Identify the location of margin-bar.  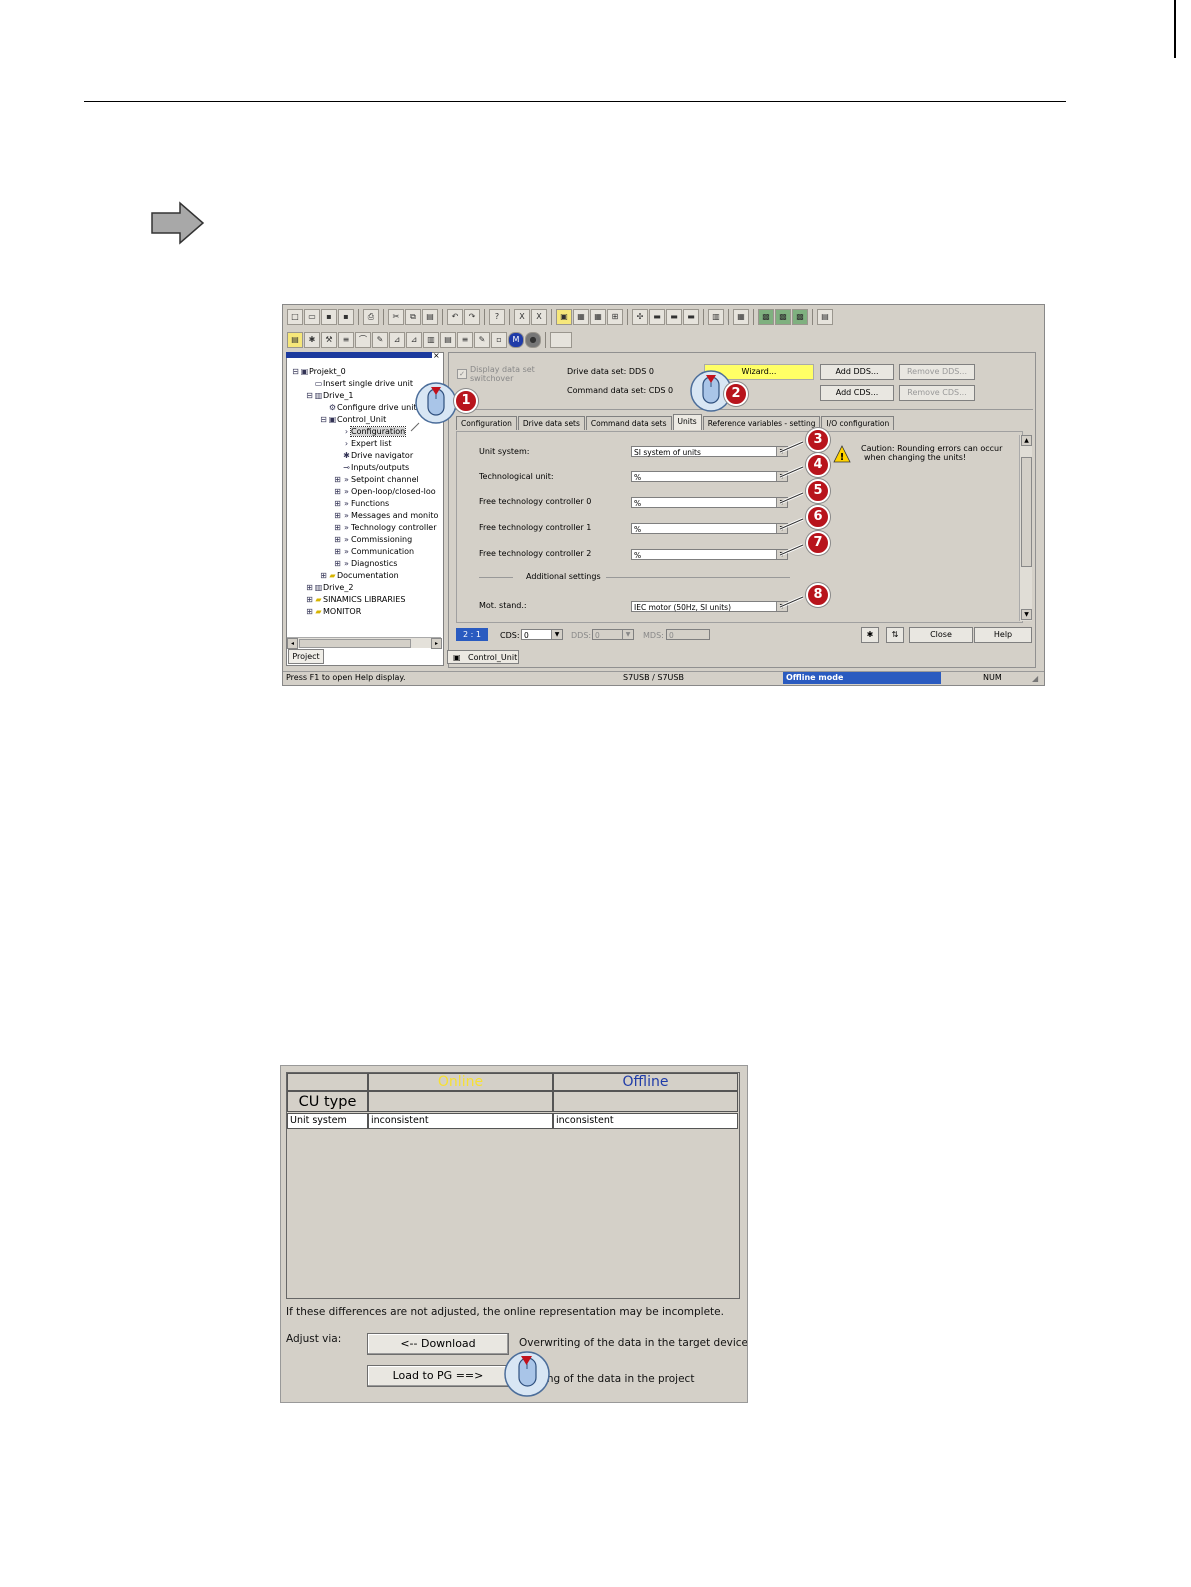
(1175, 29).